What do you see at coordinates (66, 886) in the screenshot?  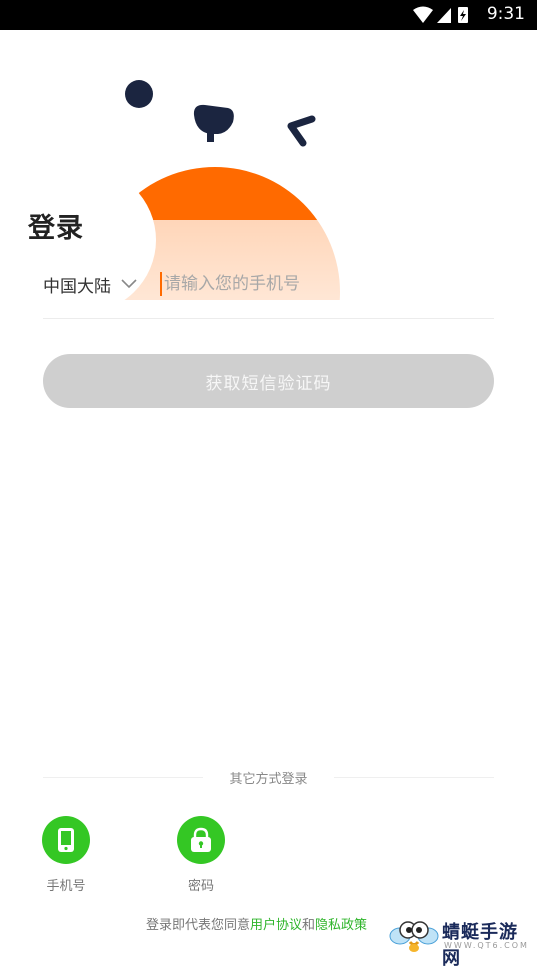 I see `phone-login-label: 手机号` at bounding box center [66, 886].